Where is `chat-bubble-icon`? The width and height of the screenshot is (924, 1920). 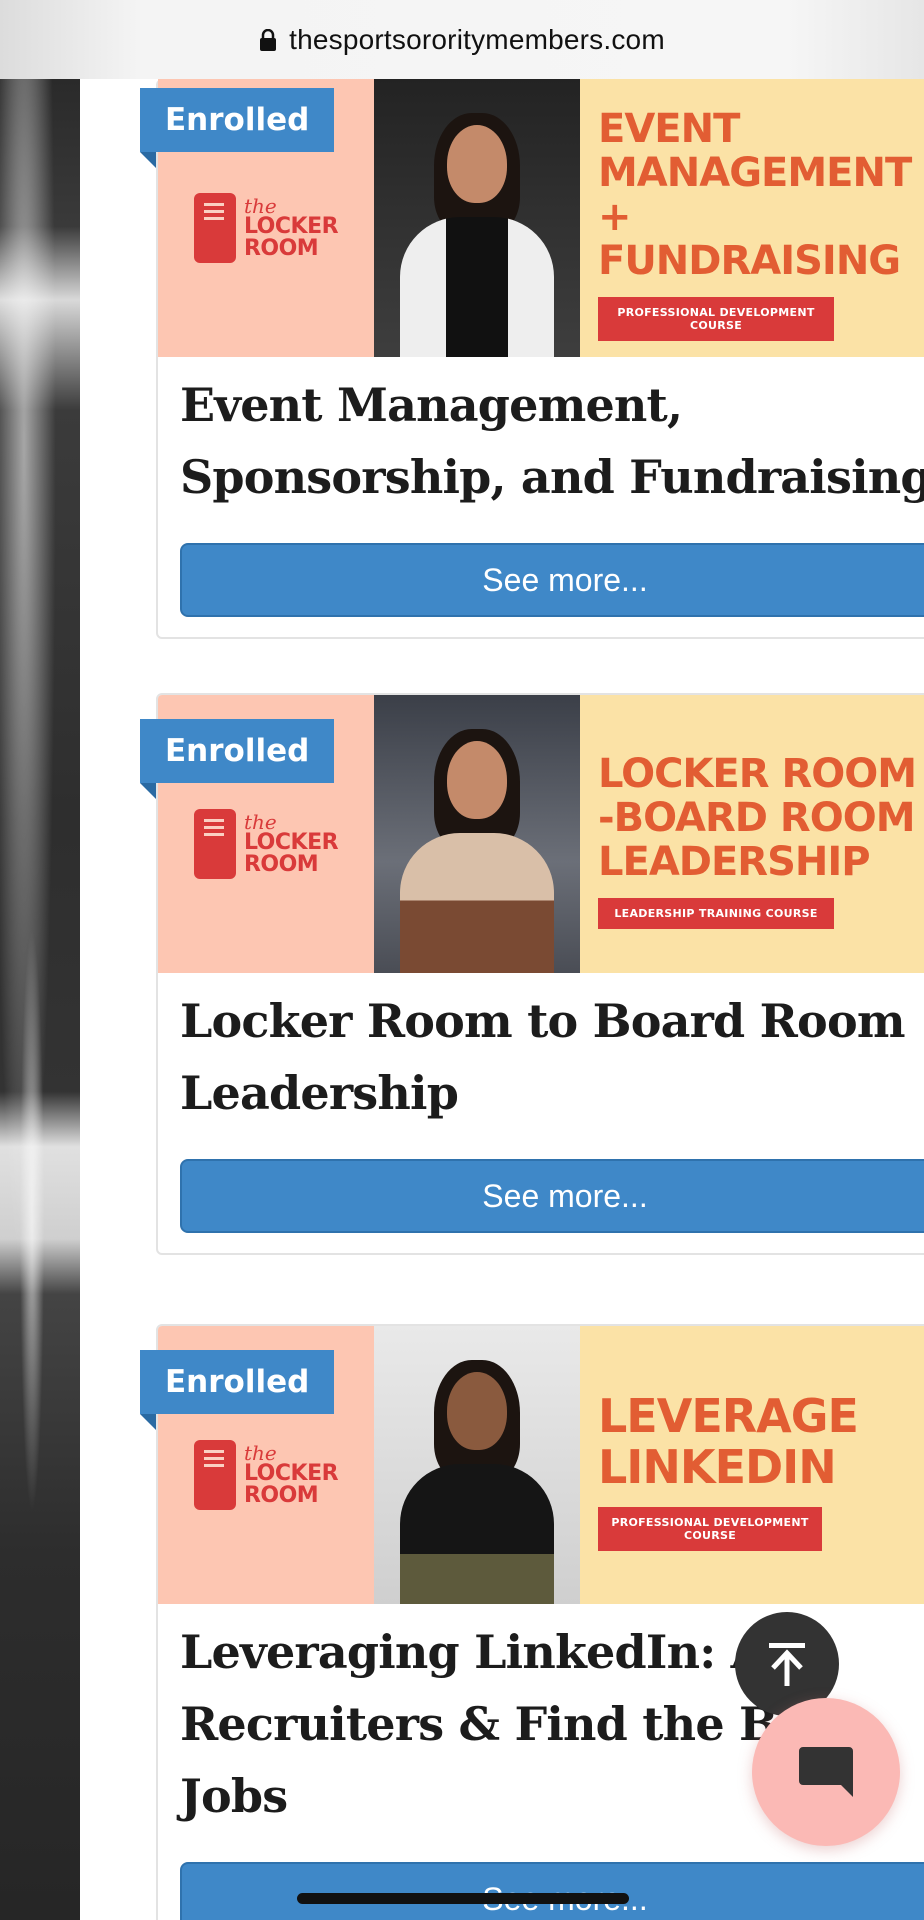 chat-bubble-icon is located at coordinates (826, 1772).